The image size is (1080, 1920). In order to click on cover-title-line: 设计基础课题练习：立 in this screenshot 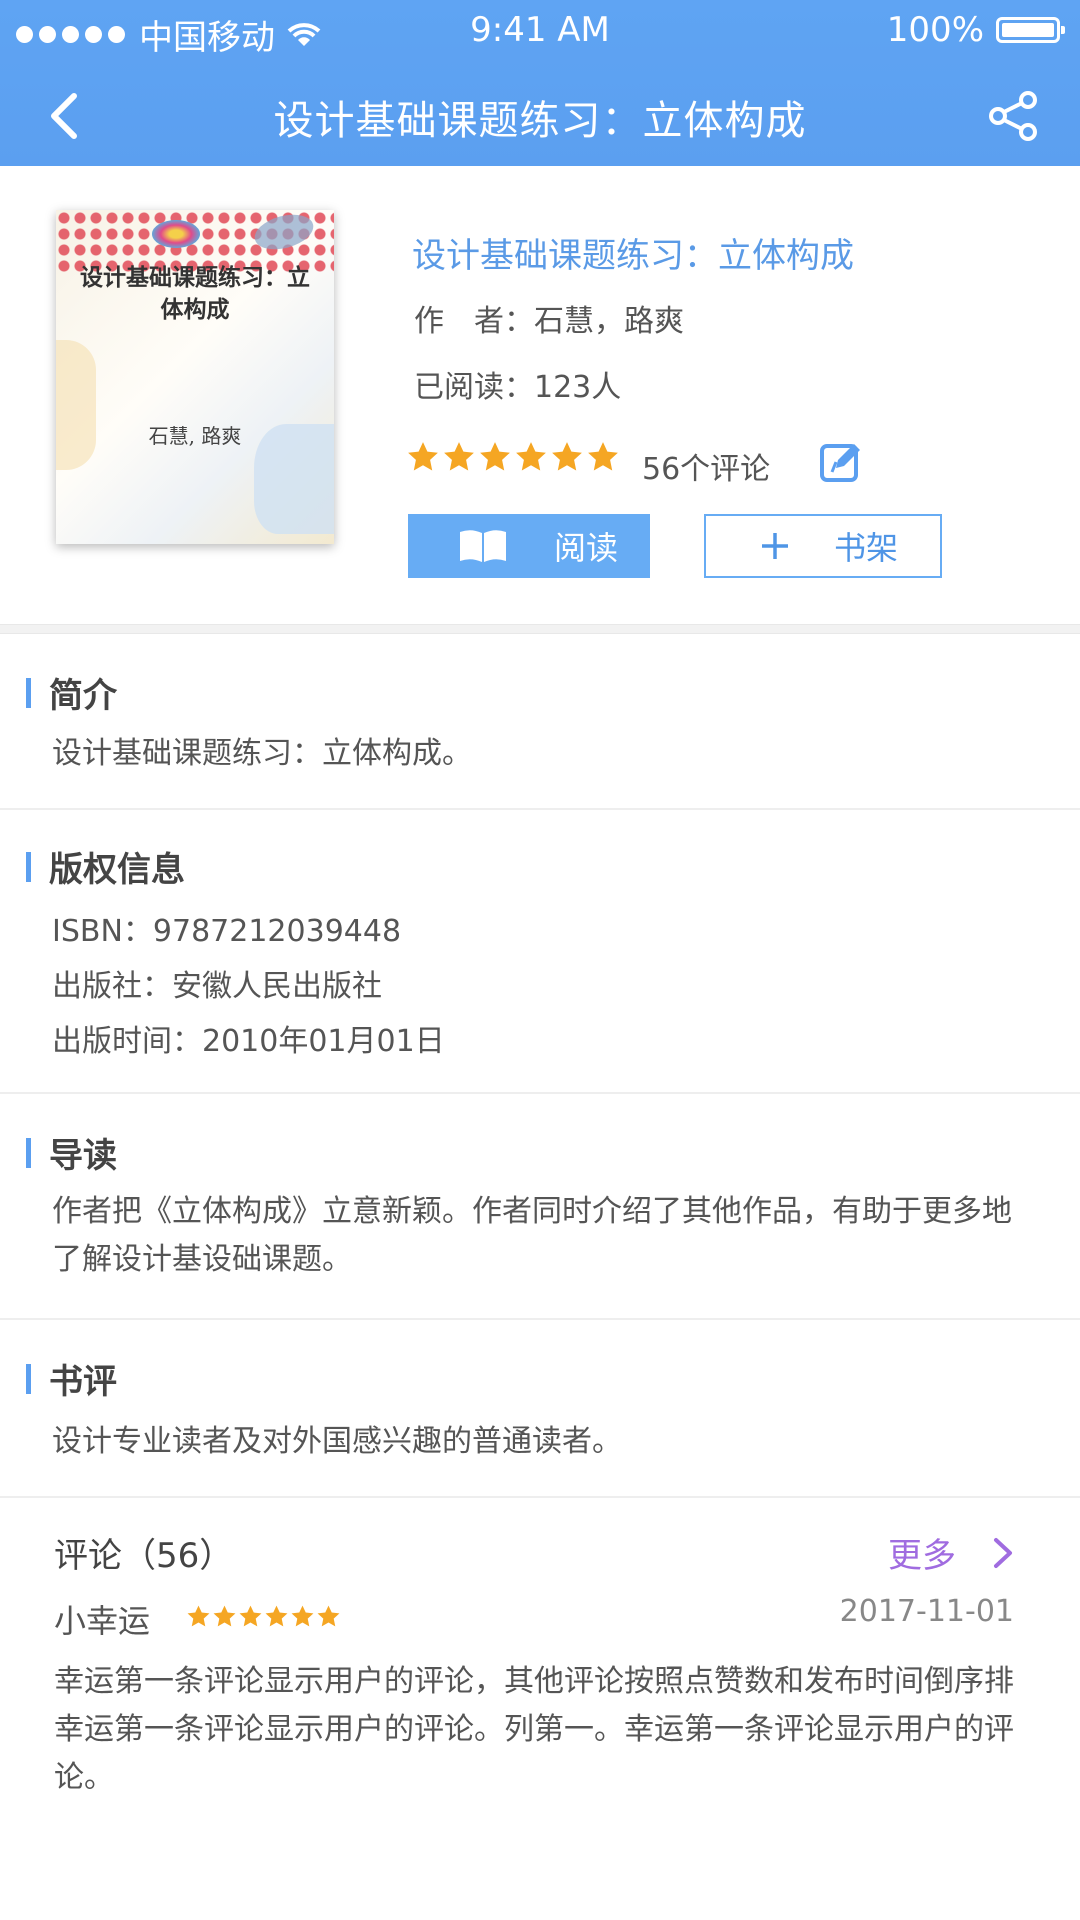, I will do `click(195, 277)`.